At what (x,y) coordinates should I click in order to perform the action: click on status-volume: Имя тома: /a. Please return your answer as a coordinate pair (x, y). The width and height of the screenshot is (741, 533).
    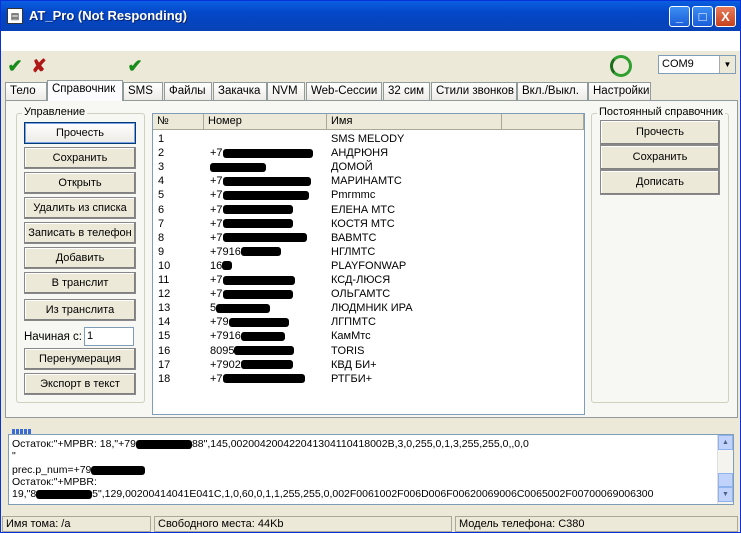
    Looking at the image, I should click on (76, 524).